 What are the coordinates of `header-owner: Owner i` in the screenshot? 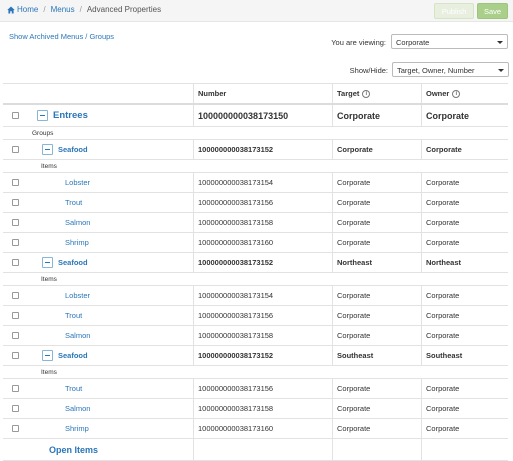 It's located at (464, 93).